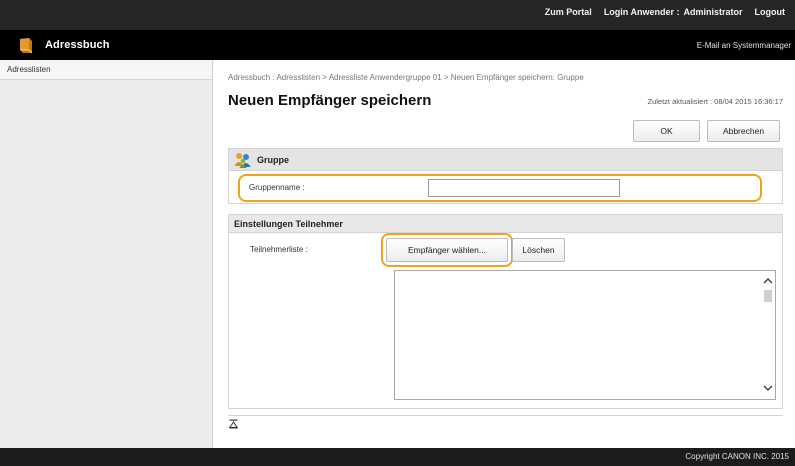 The image size is (795, 466). Describe the element at coordinates (713, 12) in the screenshot. I see `user-name: Administrator` at that location.